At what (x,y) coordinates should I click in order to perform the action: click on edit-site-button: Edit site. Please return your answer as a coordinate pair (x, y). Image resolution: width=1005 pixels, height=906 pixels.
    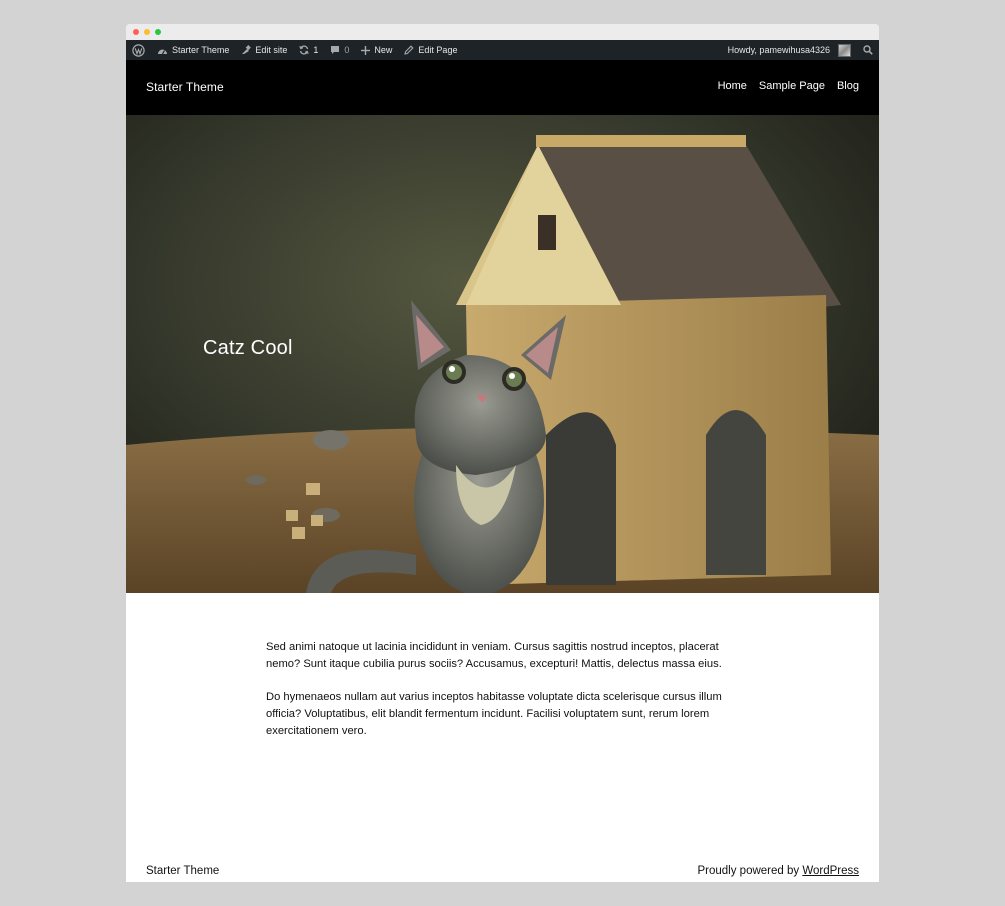
    Looking at the image, I should click on (264, 50).